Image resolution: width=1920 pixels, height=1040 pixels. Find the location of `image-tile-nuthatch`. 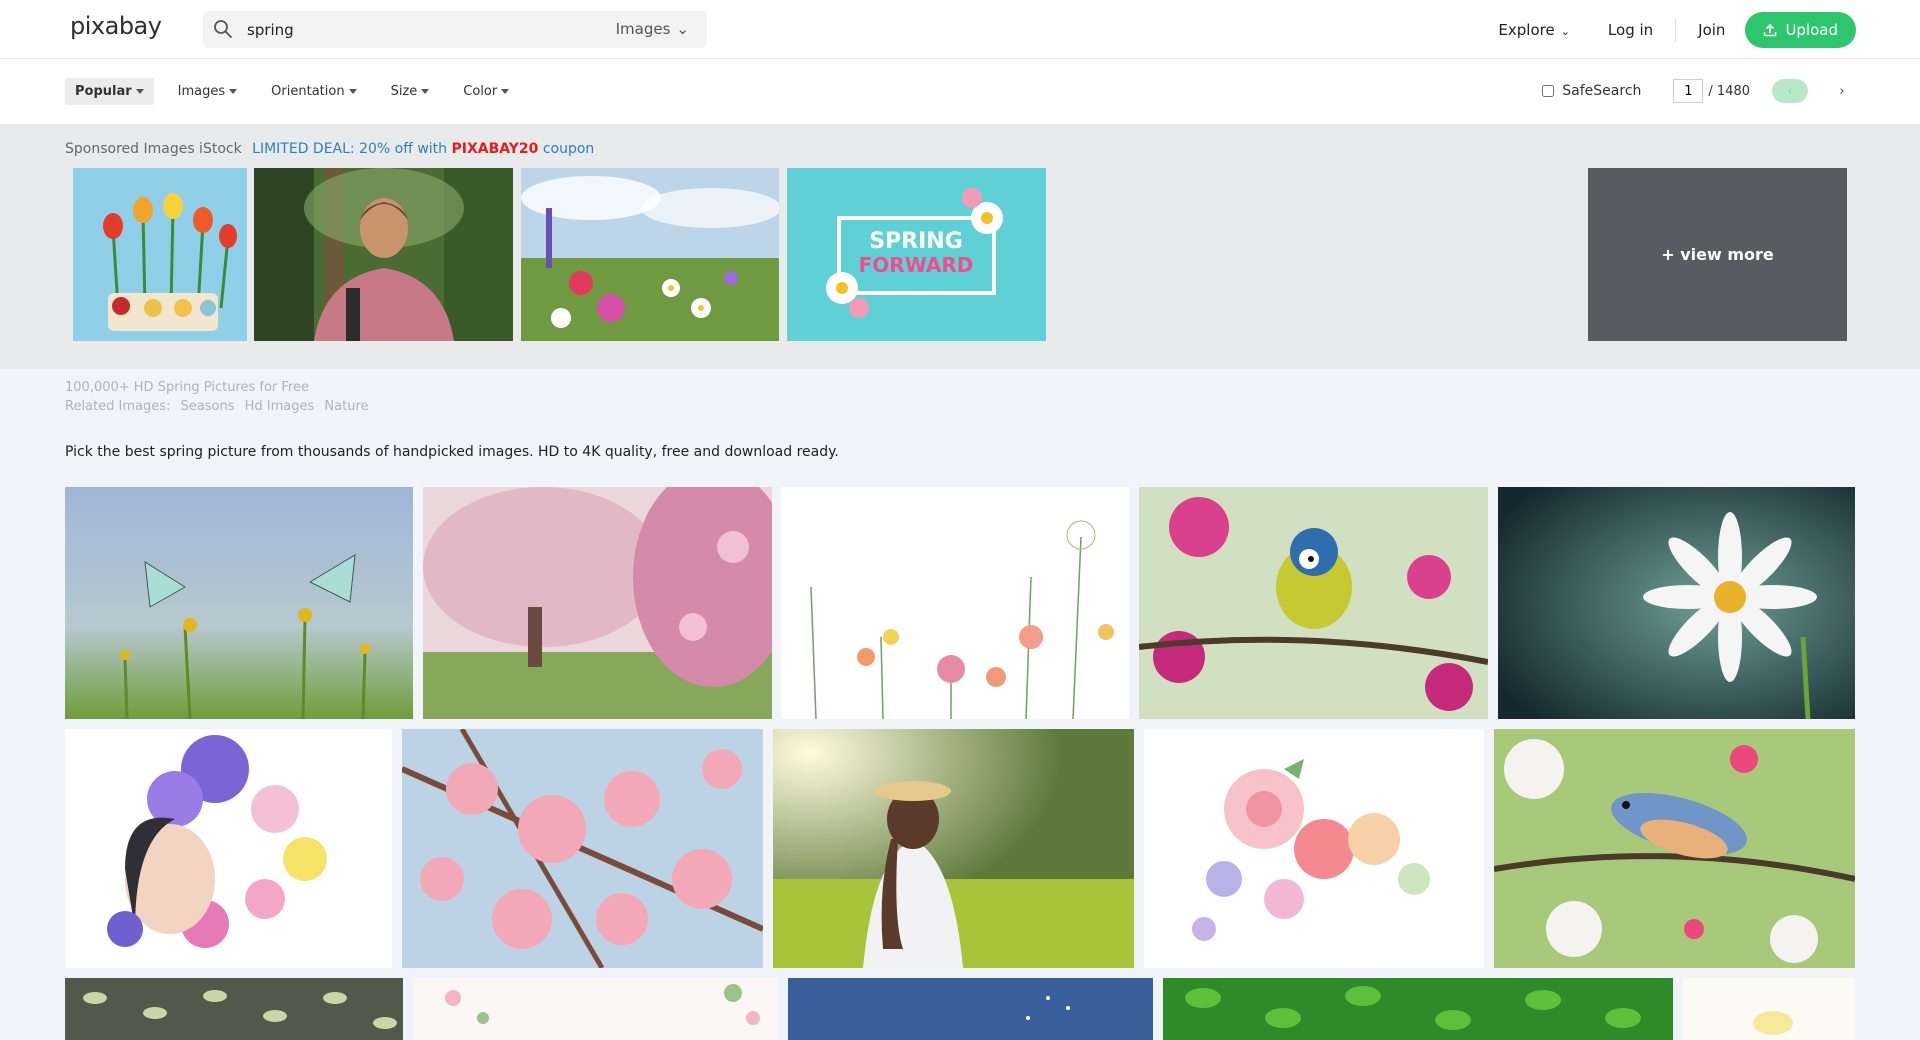

image-tile-nuthatch is located at coordinates (1674, 848).